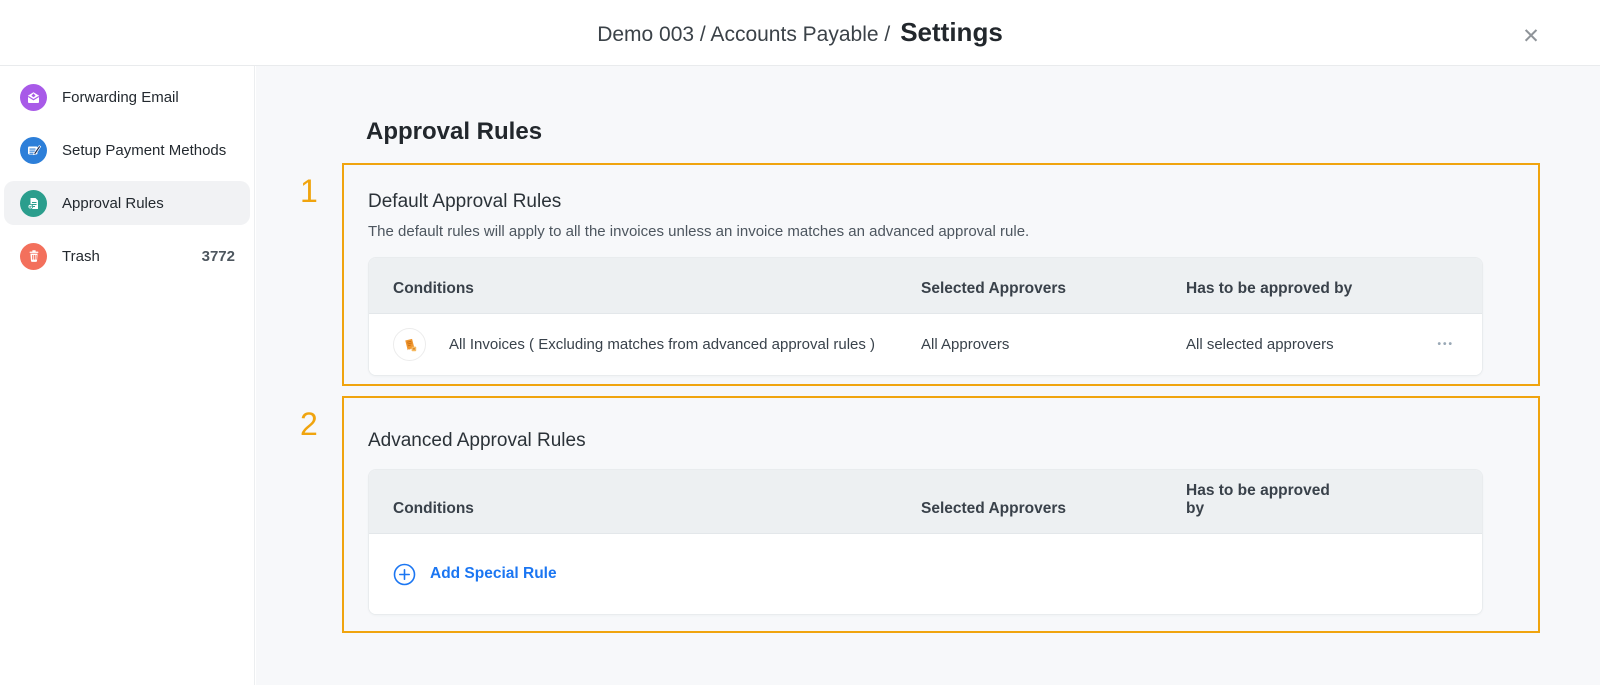  What do you see at coordinates (744, 34) in the screenshot?
I see `breadcrumb-path: Demo 003 / Accounts Payable /` at bounding box center [744, 34].